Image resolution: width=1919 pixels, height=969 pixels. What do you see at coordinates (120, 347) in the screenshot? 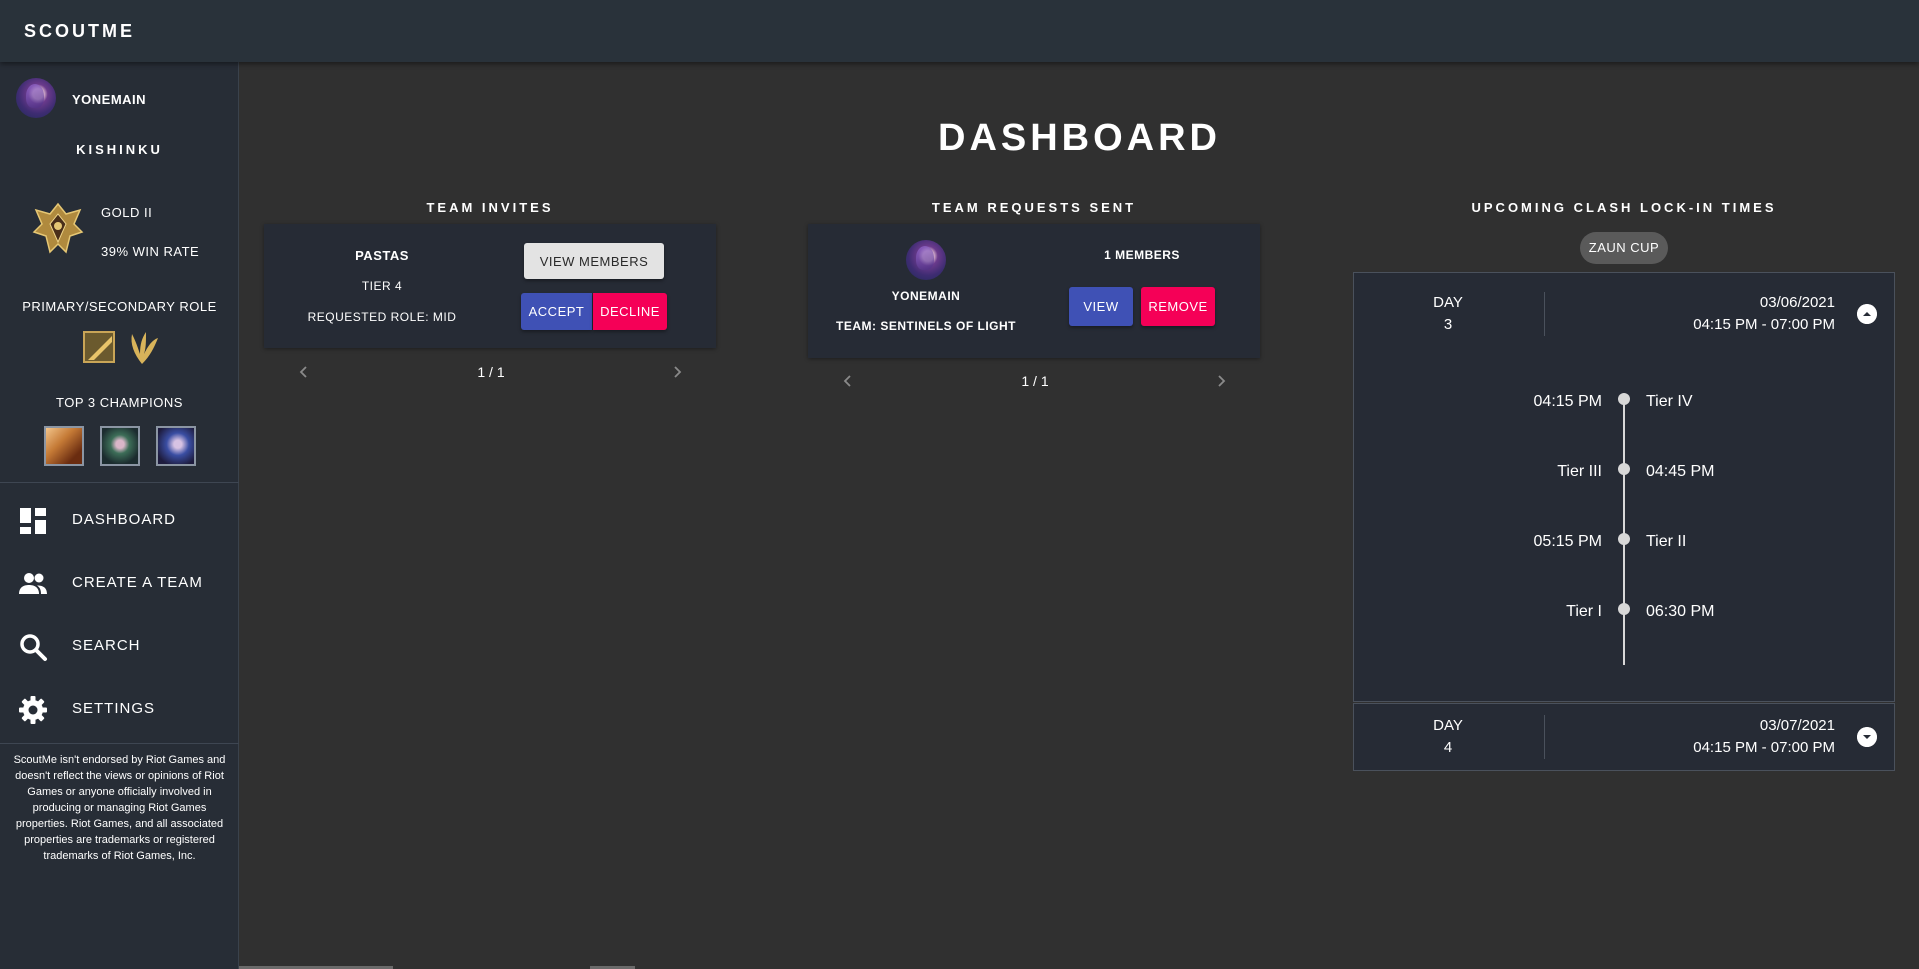
I see `role-icons` at bounding box center [120, 347].